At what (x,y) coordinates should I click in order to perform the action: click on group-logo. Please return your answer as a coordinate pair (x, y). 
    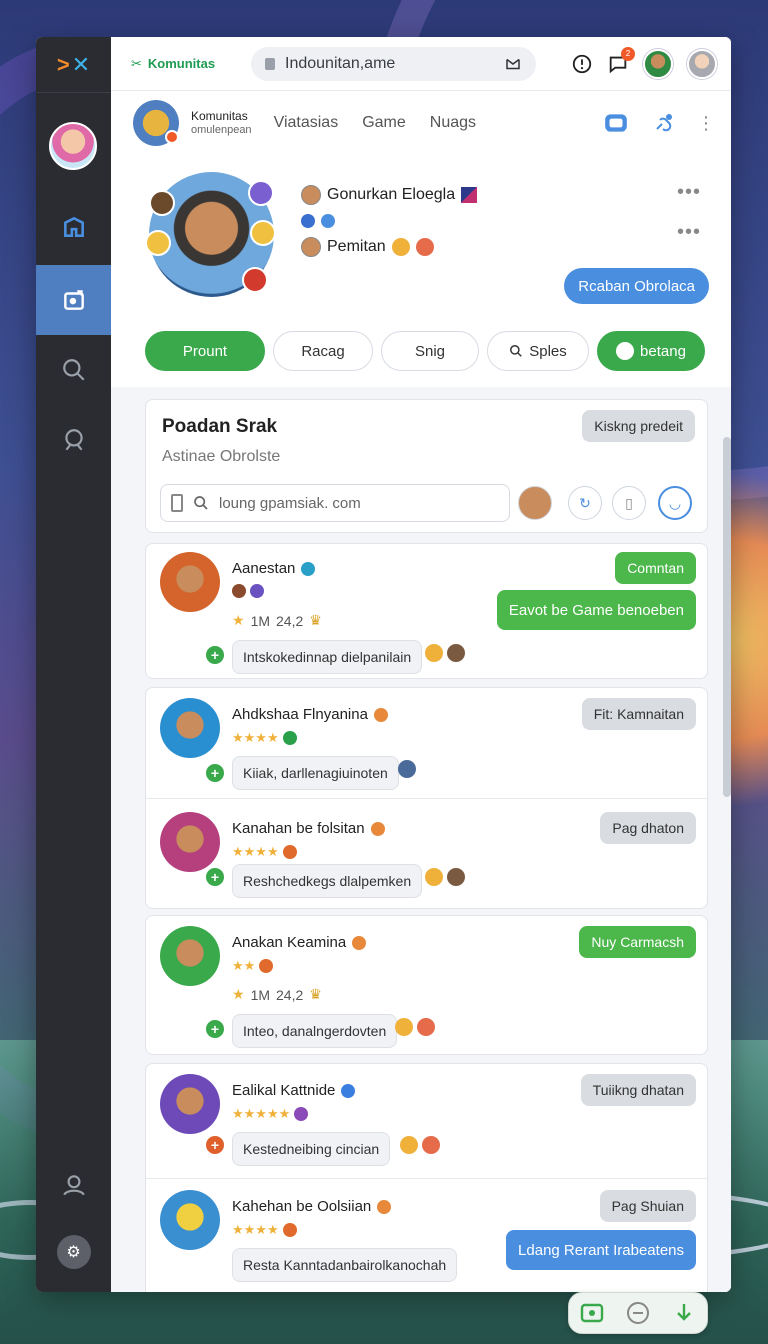
    Looking at the image, I should click on (156, 123).